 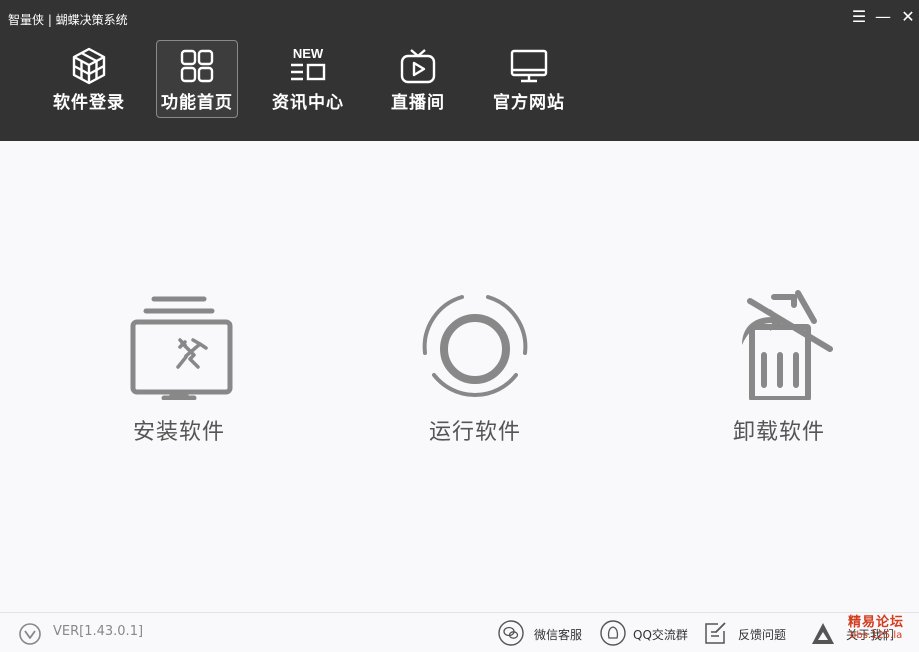 I want to click on uninstall-software-button: 卸载软件, so click(x=779, y=370).